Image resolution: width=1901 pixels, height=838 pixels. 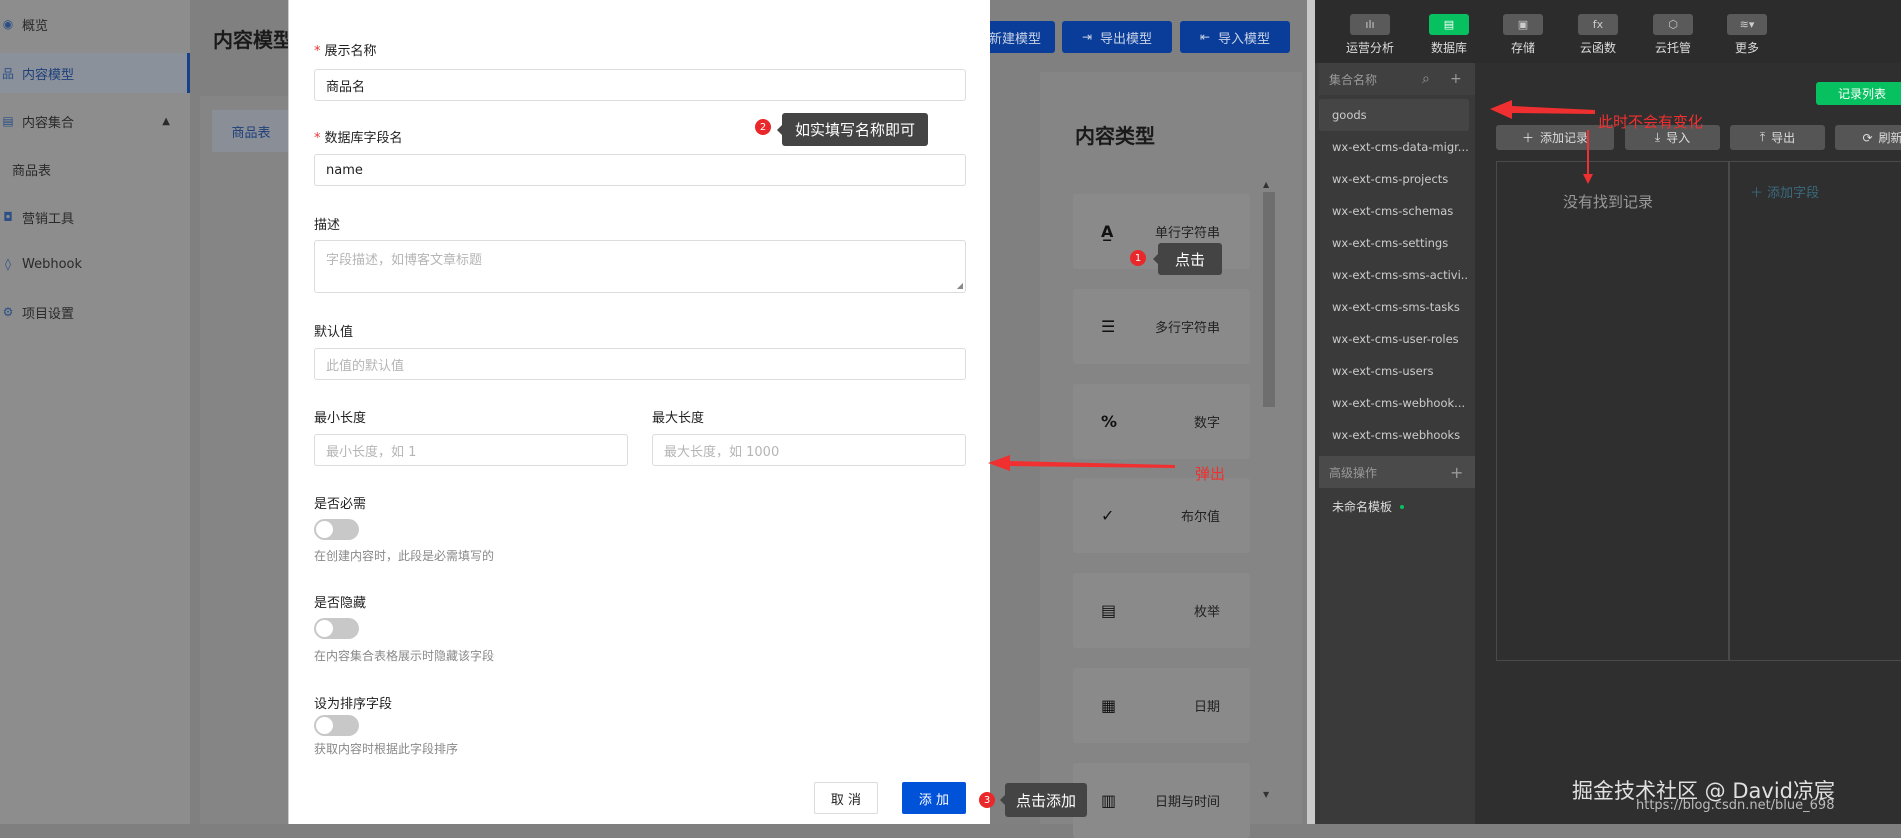 I want to click on sort-label: 设为排序字段, so click(x=353, y=704).